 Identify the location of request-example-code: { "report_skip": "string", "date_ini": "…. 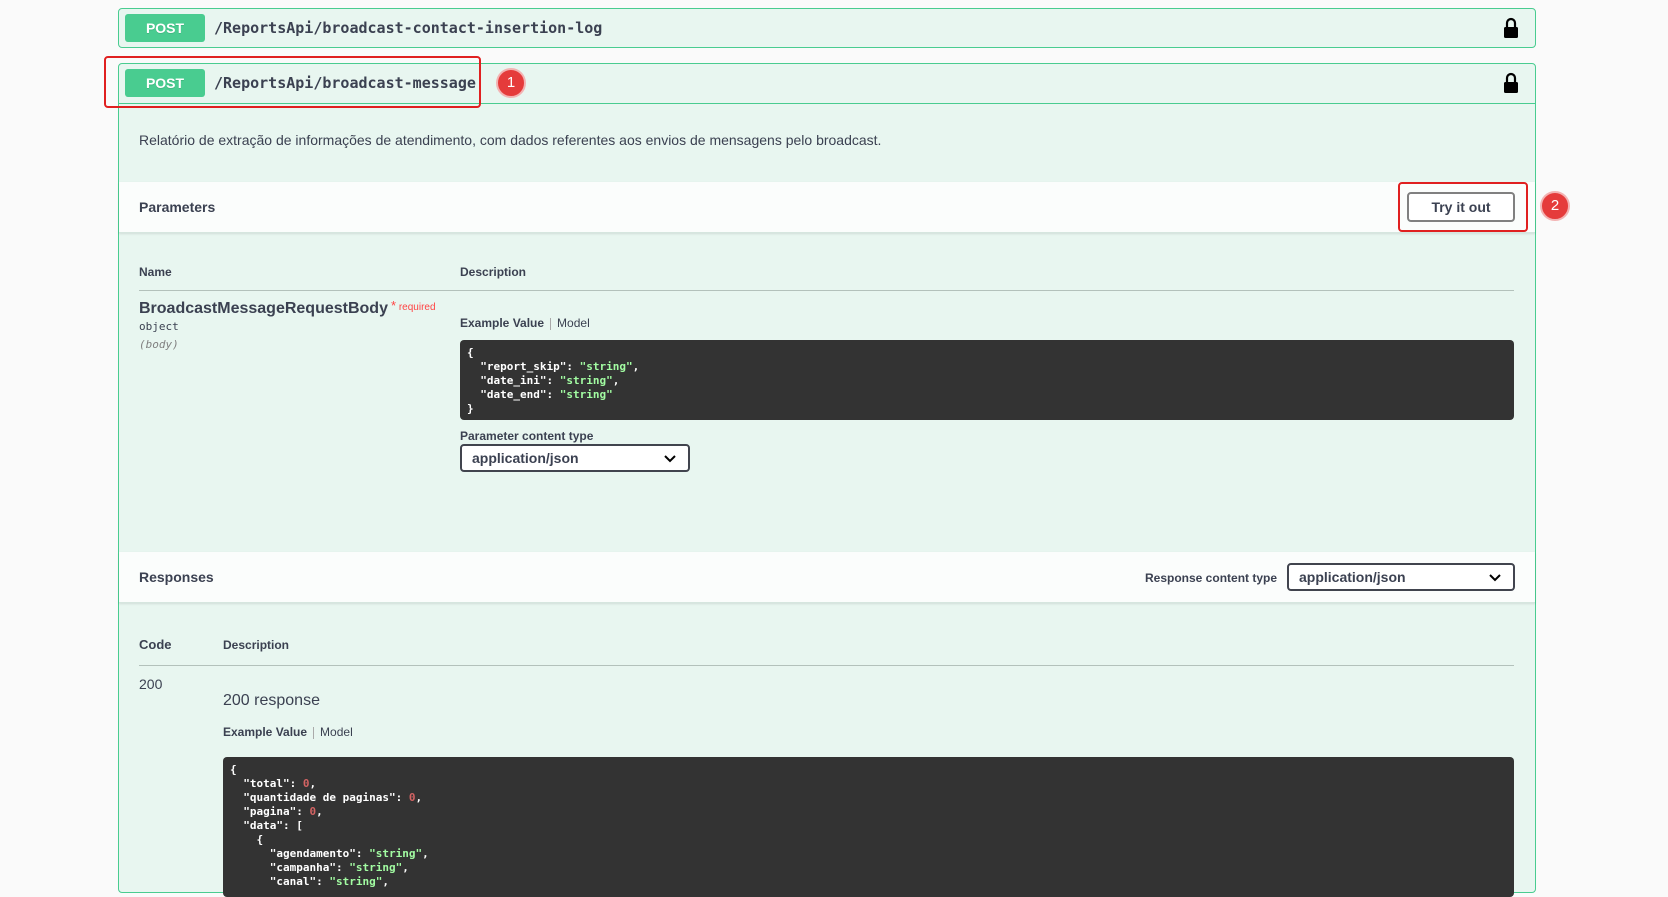
(987, 380).